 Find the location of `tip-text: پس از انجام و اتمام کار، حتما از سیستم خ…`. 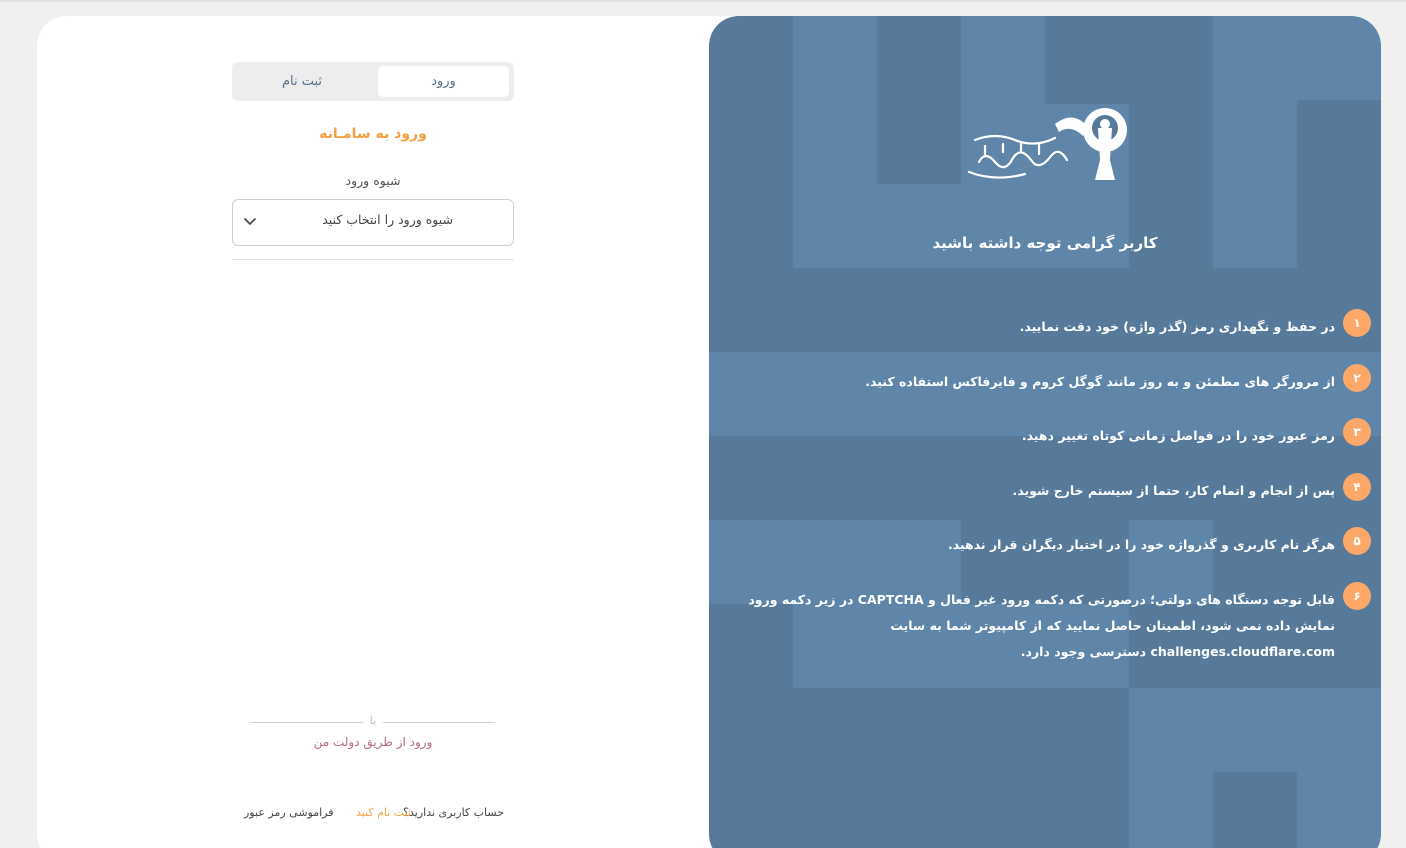

tip-text: پس از انجام و اتمام کار، حتما از سیستم خ… is located at coordinates (1173, 490).